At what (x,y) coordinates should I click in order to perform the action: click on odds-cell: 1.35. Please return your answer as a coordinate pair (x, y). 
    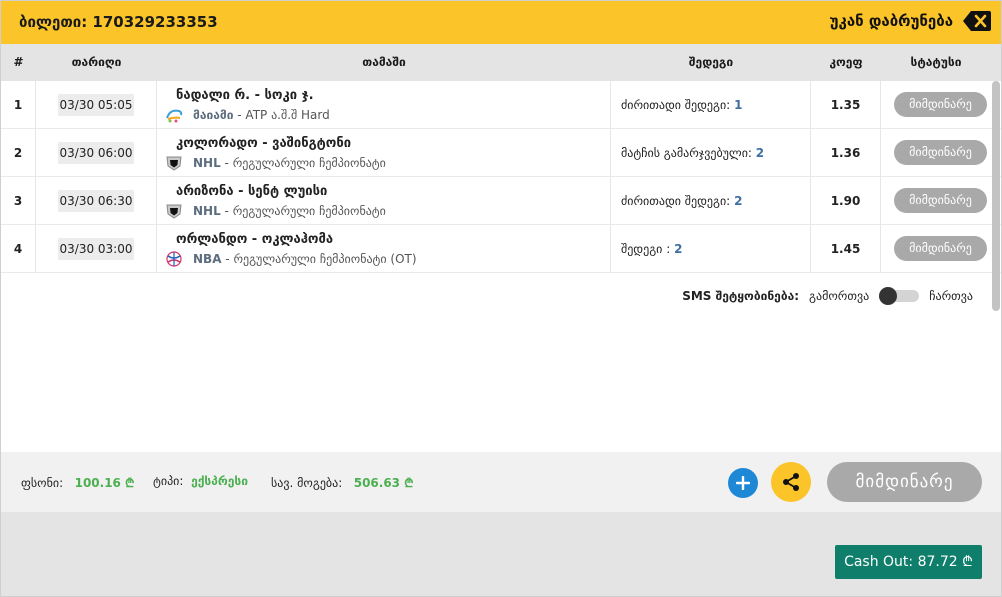
    Looking at the image, I should click on (846, 105).